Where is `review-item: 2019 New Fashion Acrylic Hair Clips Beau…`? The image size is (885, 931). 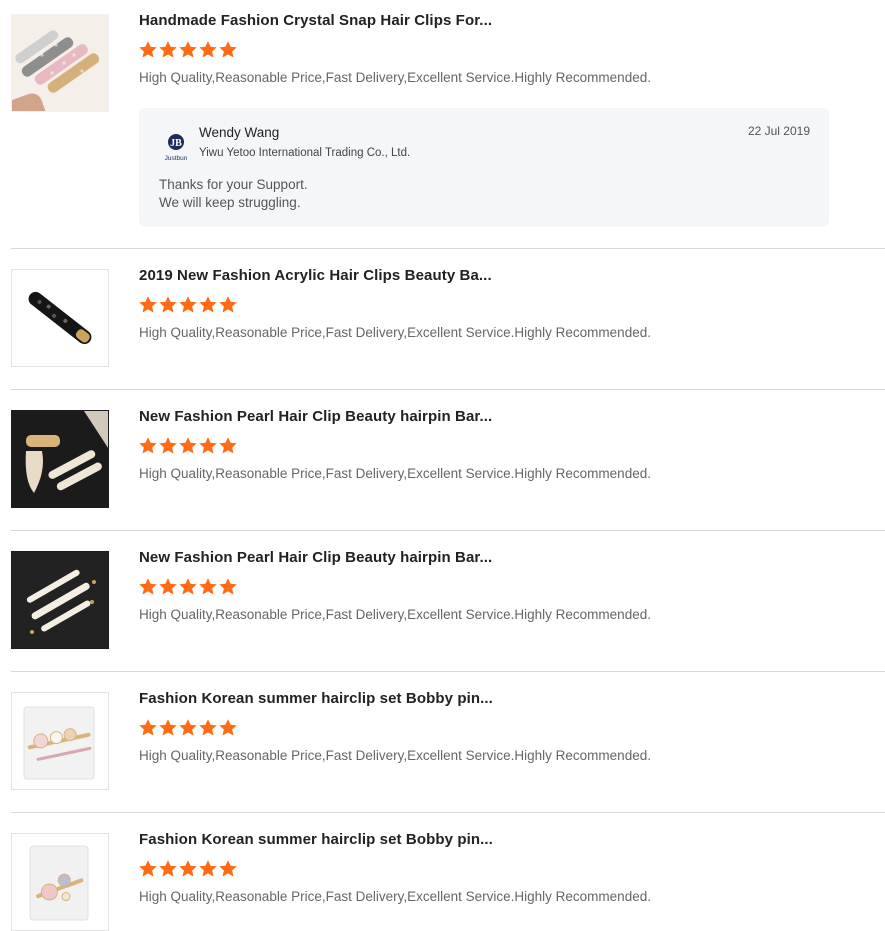 review-item: 2019 New Fashion Acrylic Hair Clips Beau… is located at coordinates (448, 322).